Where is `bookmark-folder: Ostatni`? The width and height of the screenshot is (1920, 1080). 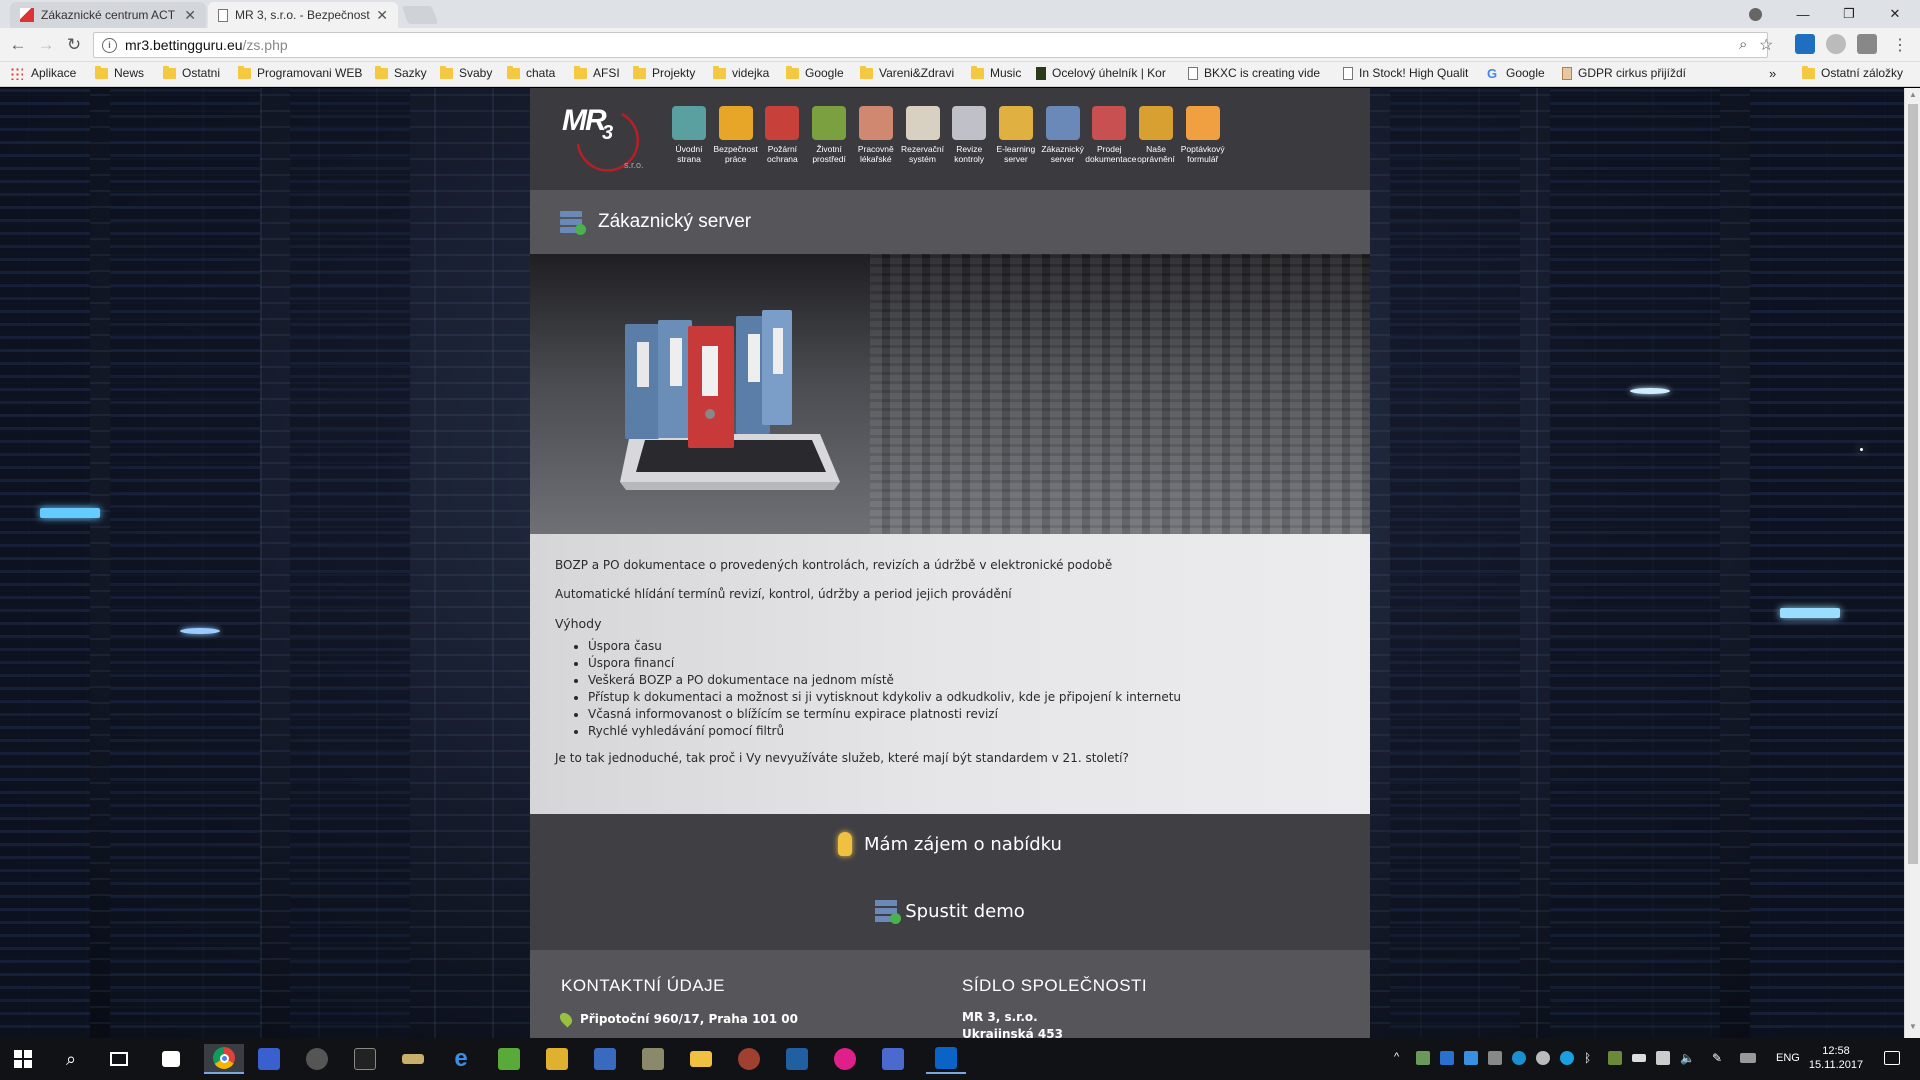 bookmark-folder: Ostatni is located at coordinates (191, 72).